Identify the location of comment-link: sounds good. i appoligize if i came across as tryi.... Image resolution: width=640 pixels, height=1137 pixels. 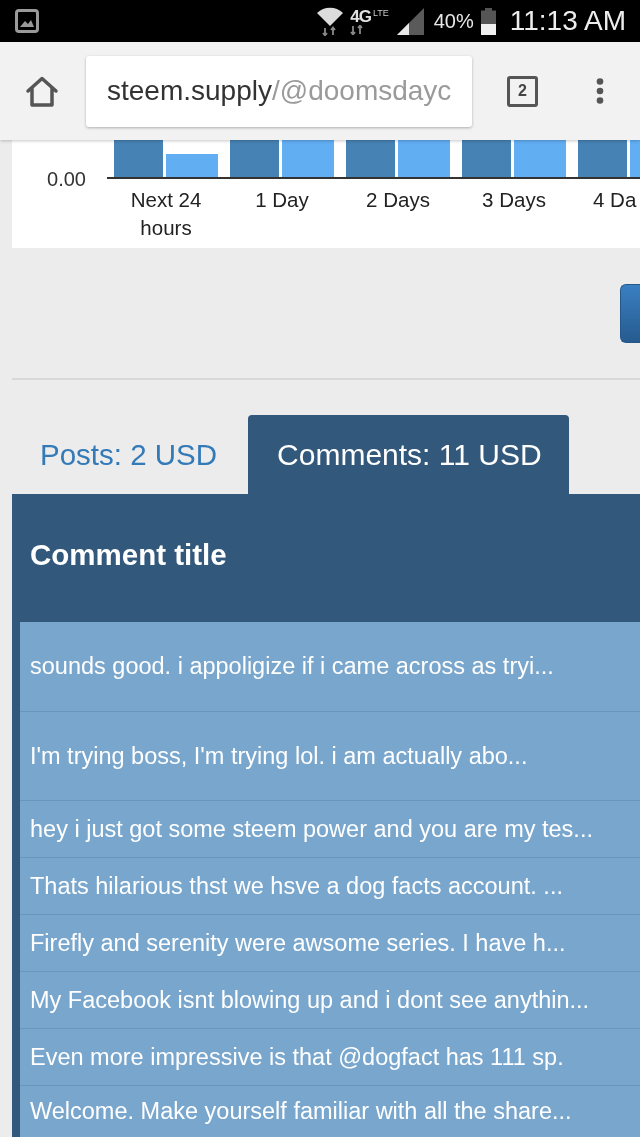
(330, 667).